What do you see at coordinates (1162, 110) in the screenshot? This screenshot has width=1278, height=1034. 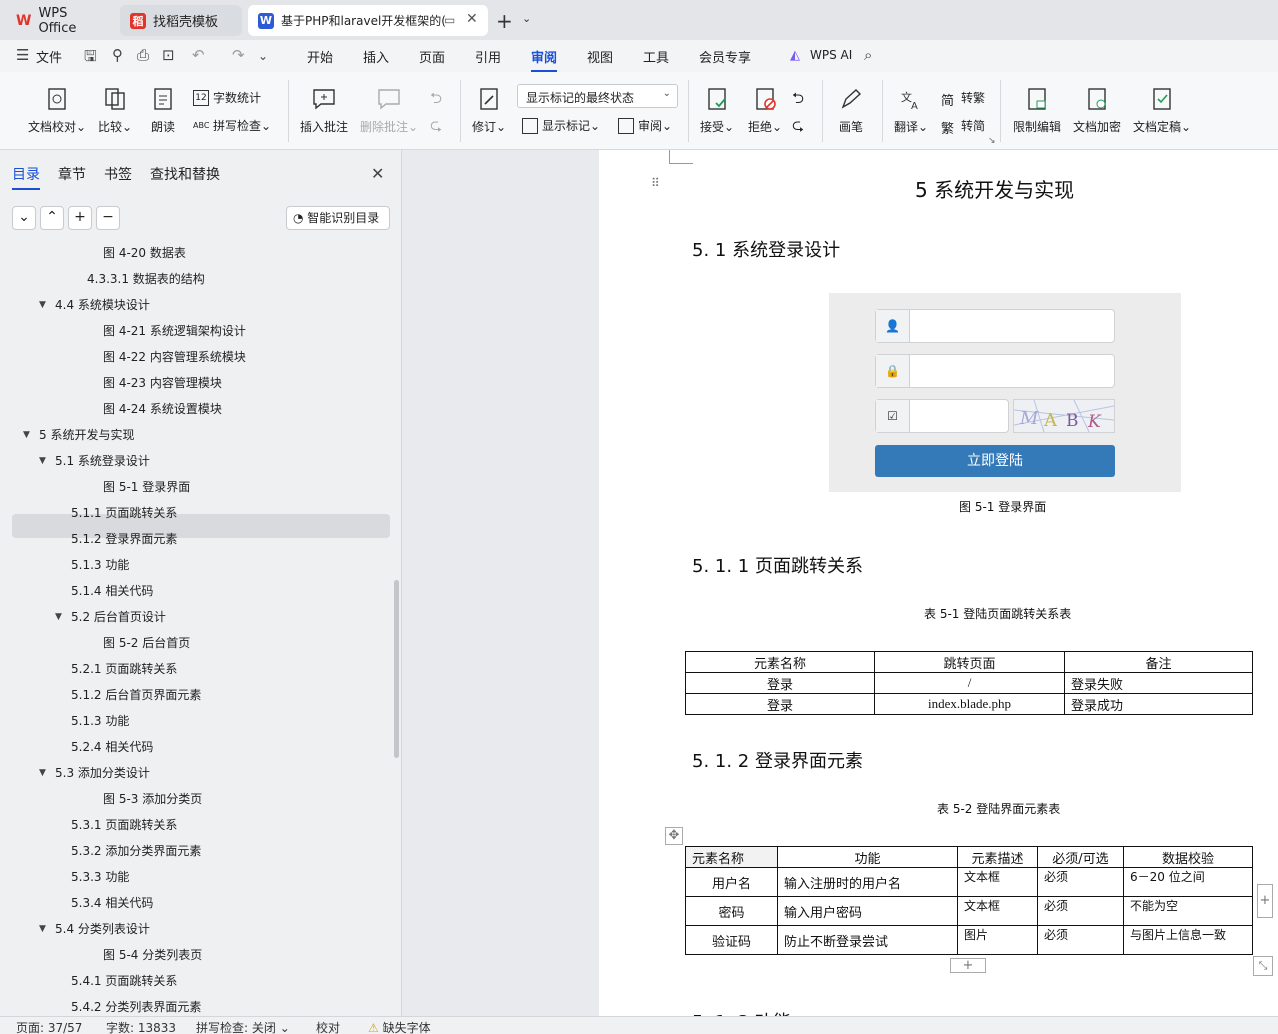 I see `finalize-button: 文档定稿⌄` at bounding box center [1162, 110].